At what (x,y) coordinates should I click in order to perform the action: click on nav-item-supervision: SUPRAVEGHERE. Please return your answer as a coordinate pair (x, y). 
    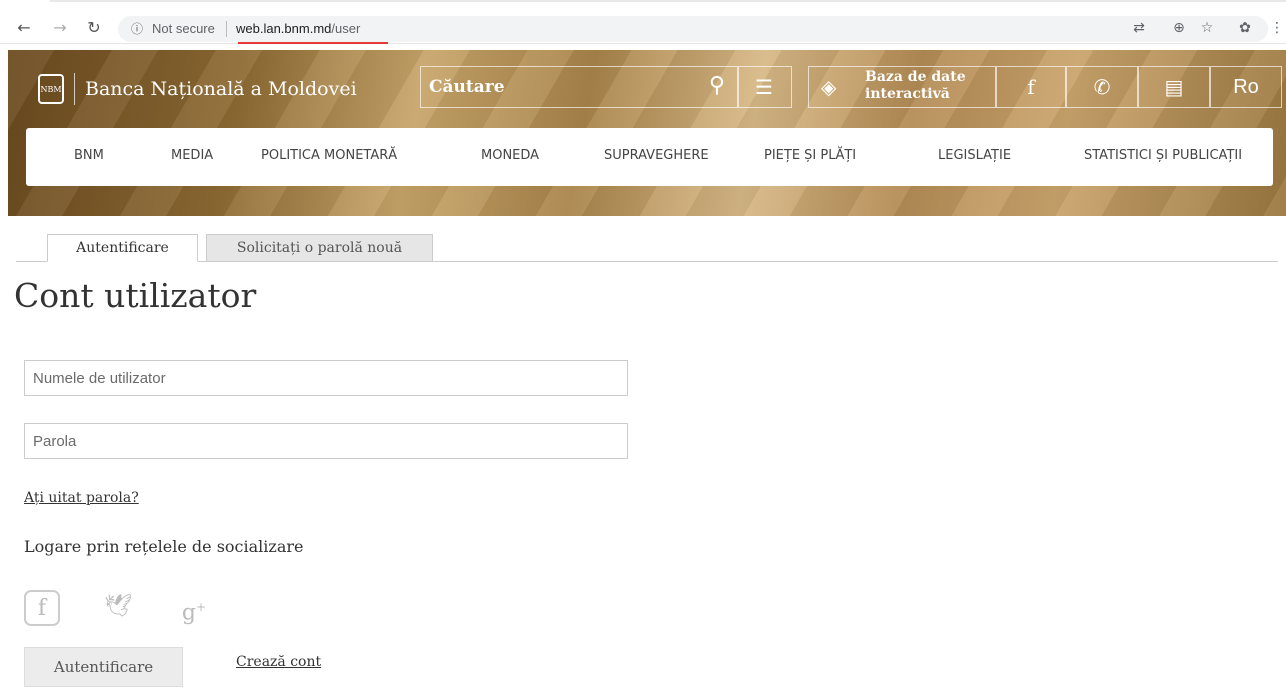
    Looking at the image, I should click on (656, 155).